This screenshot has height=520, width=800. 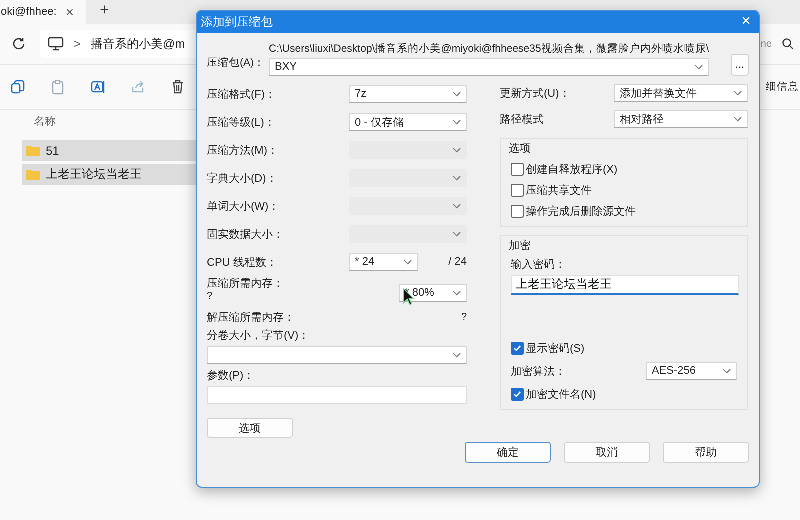 What do you see at coordinates (251, 317) in the screenshot?
I see `field-label: 解压缩所需内存：` at bounding box center [251, 317].